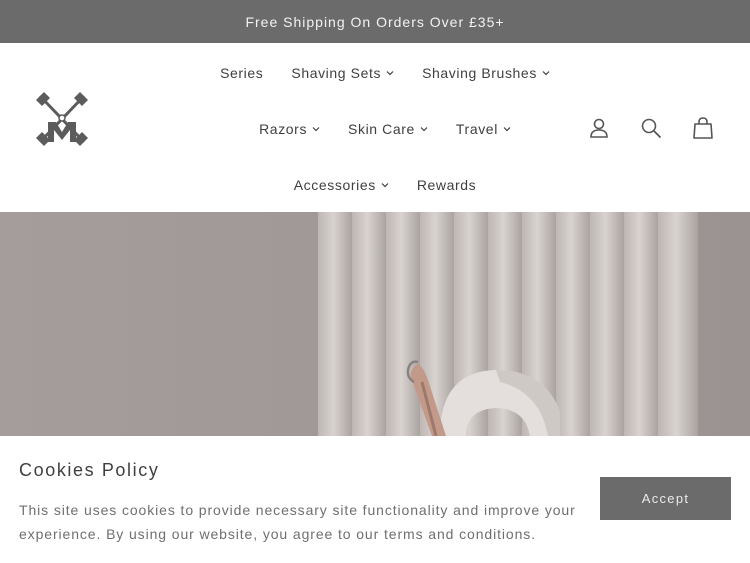  I want to click on cookie-title: Cookies Policy, so click(89, 470).